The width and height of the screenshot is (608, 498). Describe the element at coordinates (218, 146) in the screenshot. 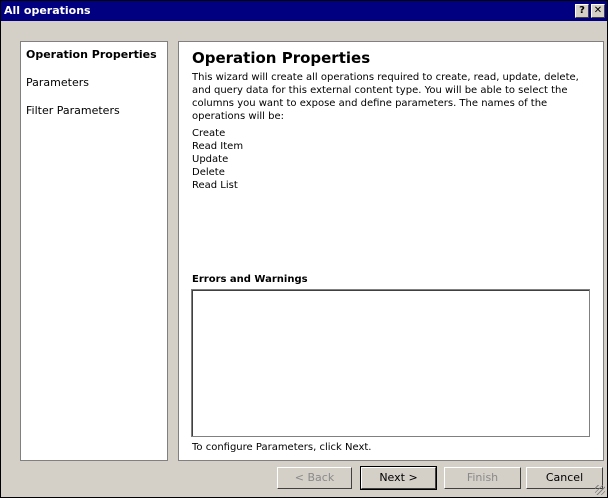

I see `operation-item: Read Item` at that location.